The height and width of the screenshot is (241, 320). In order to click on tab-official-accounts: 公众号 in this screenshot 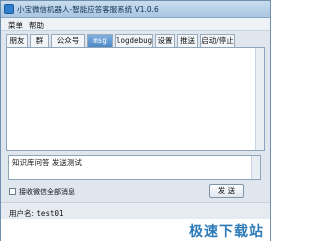, I will do `click(68, 40)`.